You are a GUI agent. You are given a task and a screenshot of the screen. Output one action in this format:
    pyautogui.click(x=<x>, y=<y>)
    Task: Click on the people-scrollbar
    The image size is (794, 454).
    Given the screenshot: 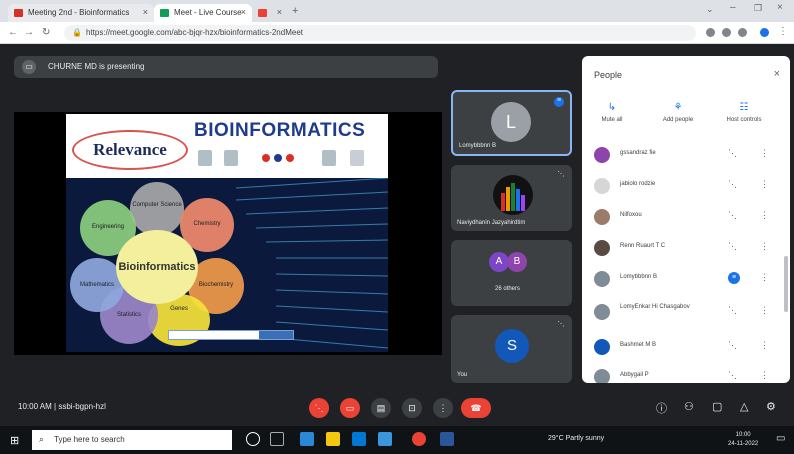 What is the action you would take?
    pyautogui.click(x=786, y=284)
    